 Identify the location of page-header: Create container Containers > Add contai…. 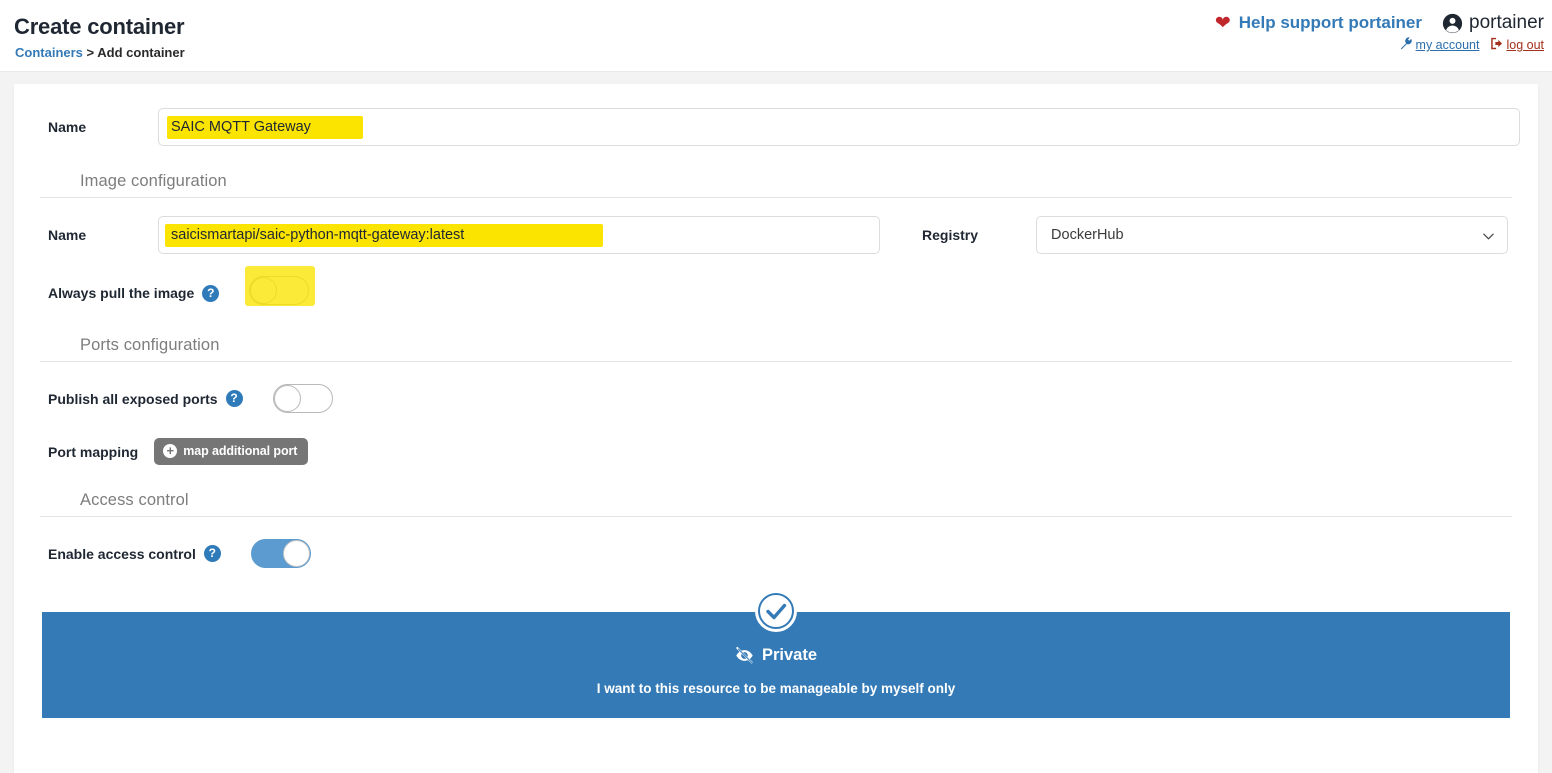
(776, 36).